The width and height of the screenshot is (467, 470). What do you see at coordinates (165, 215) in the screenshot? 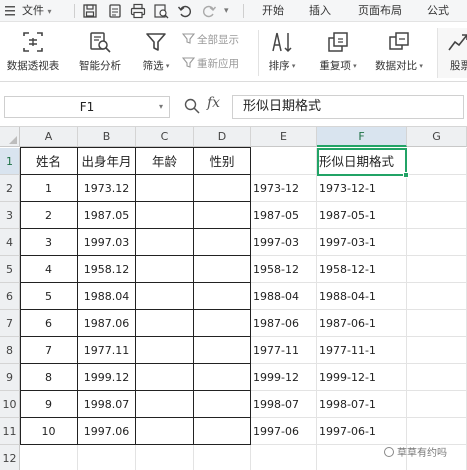
I see `cell-c3` at bounding box center [165, 215].